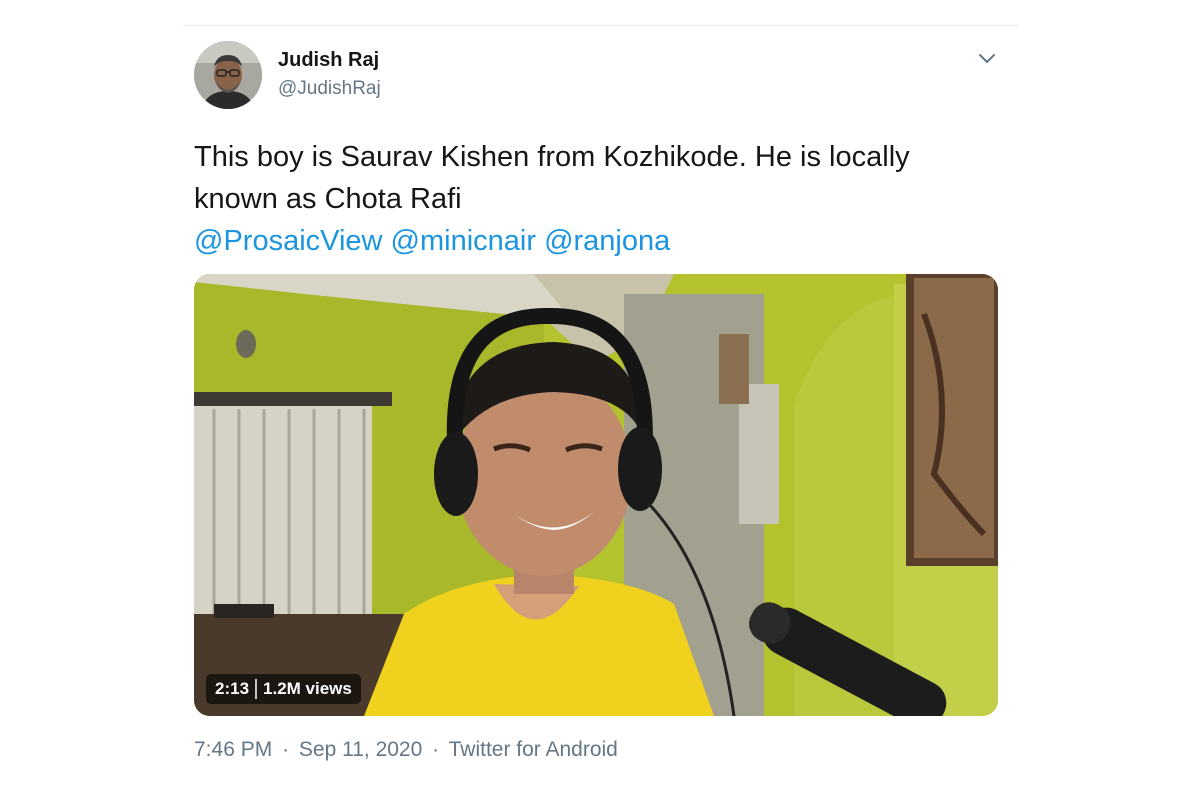 This screenshot has height=800, width=1200. What do you see at coordinates (329, 89) in the screenshot?
I see `author-handle: @JudishRaj` at bounding box center [329, 89].